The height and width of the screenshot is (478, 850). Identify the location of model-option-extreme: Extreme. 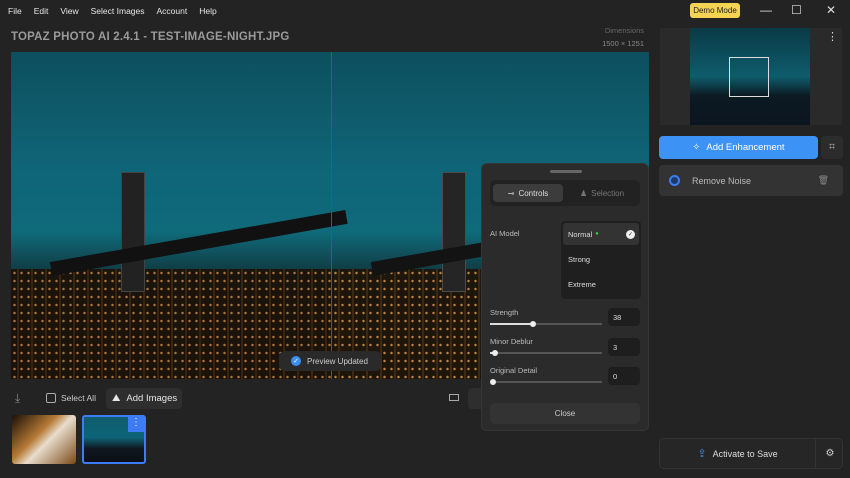
(601, 284).